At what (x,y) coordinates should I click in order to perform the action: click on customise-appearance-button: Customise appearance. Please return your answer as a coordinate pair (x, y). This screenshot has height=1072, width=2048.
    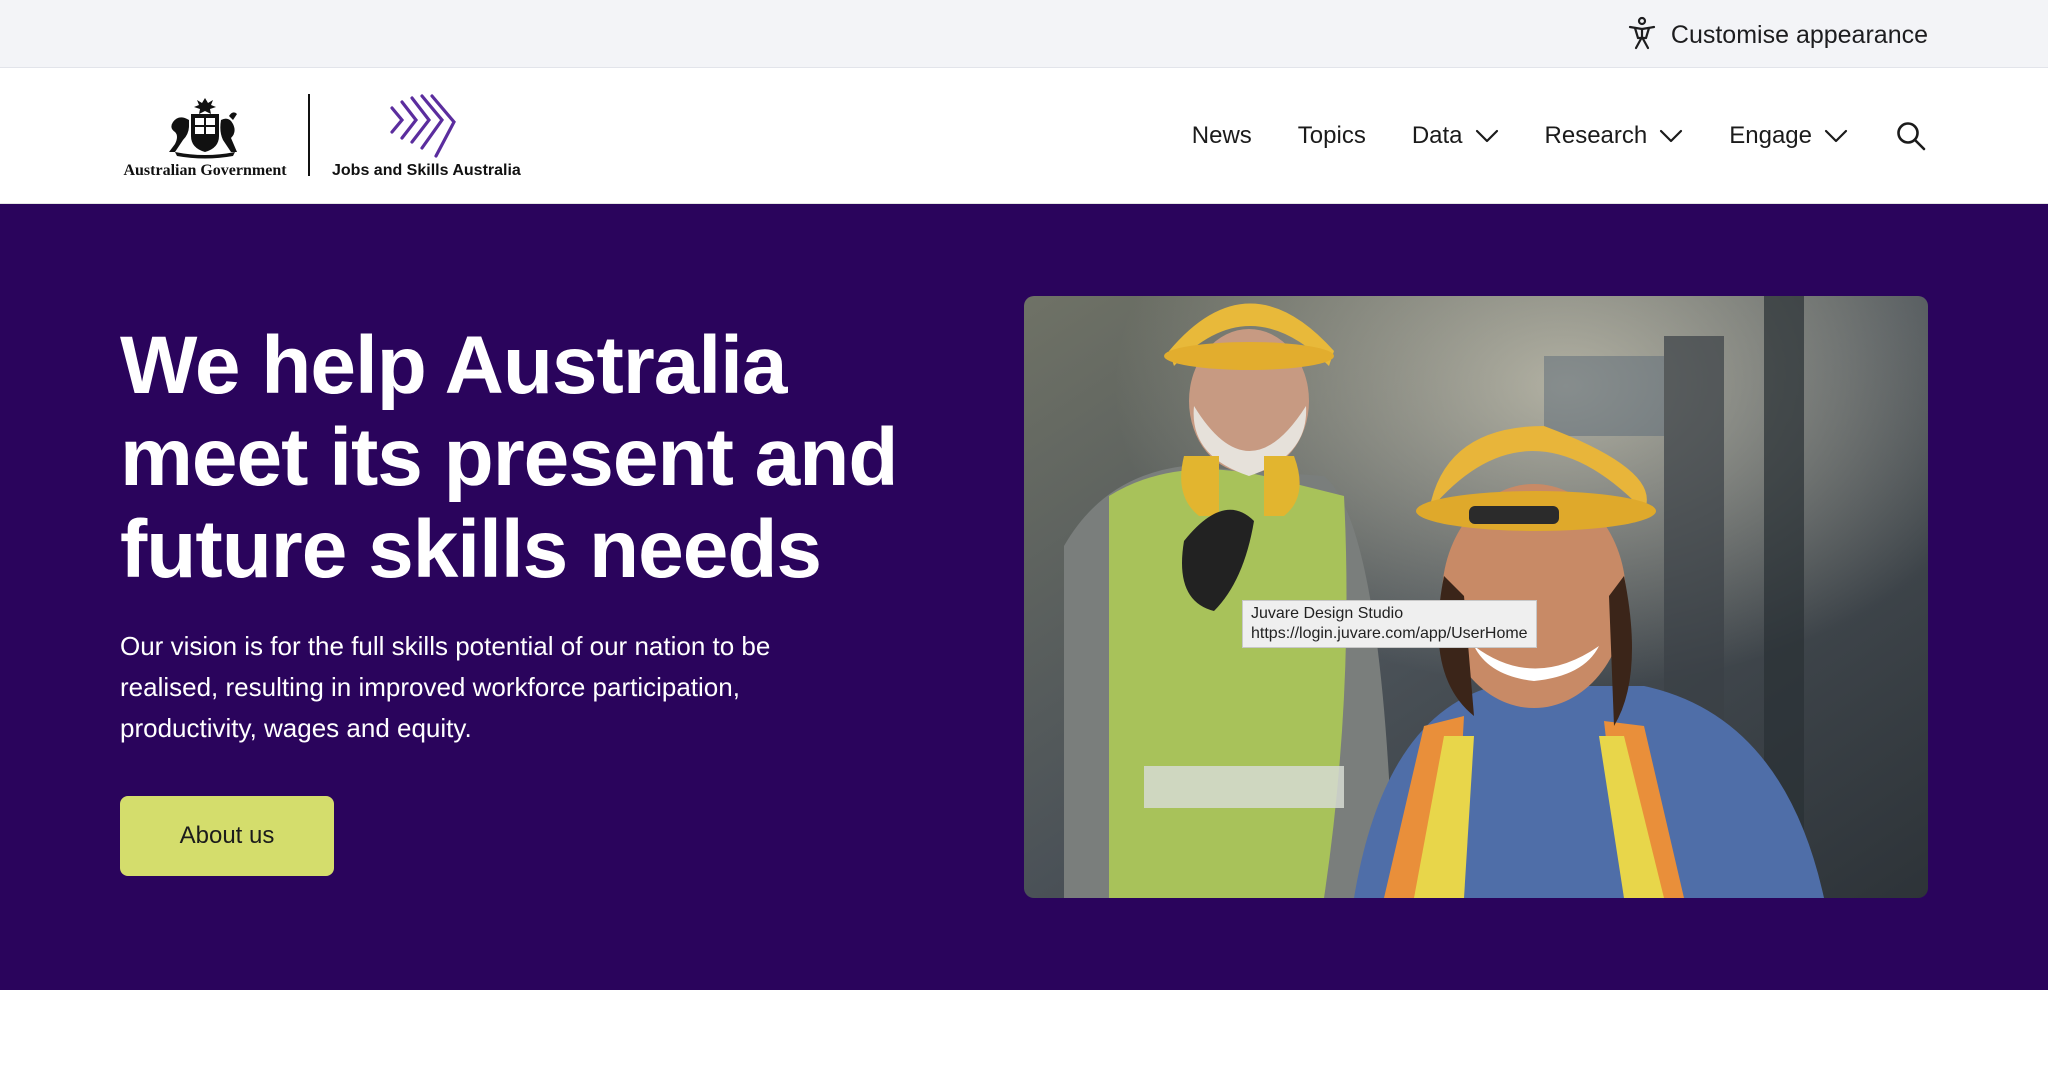
    Looking at the image, I should click on (1777, 35).